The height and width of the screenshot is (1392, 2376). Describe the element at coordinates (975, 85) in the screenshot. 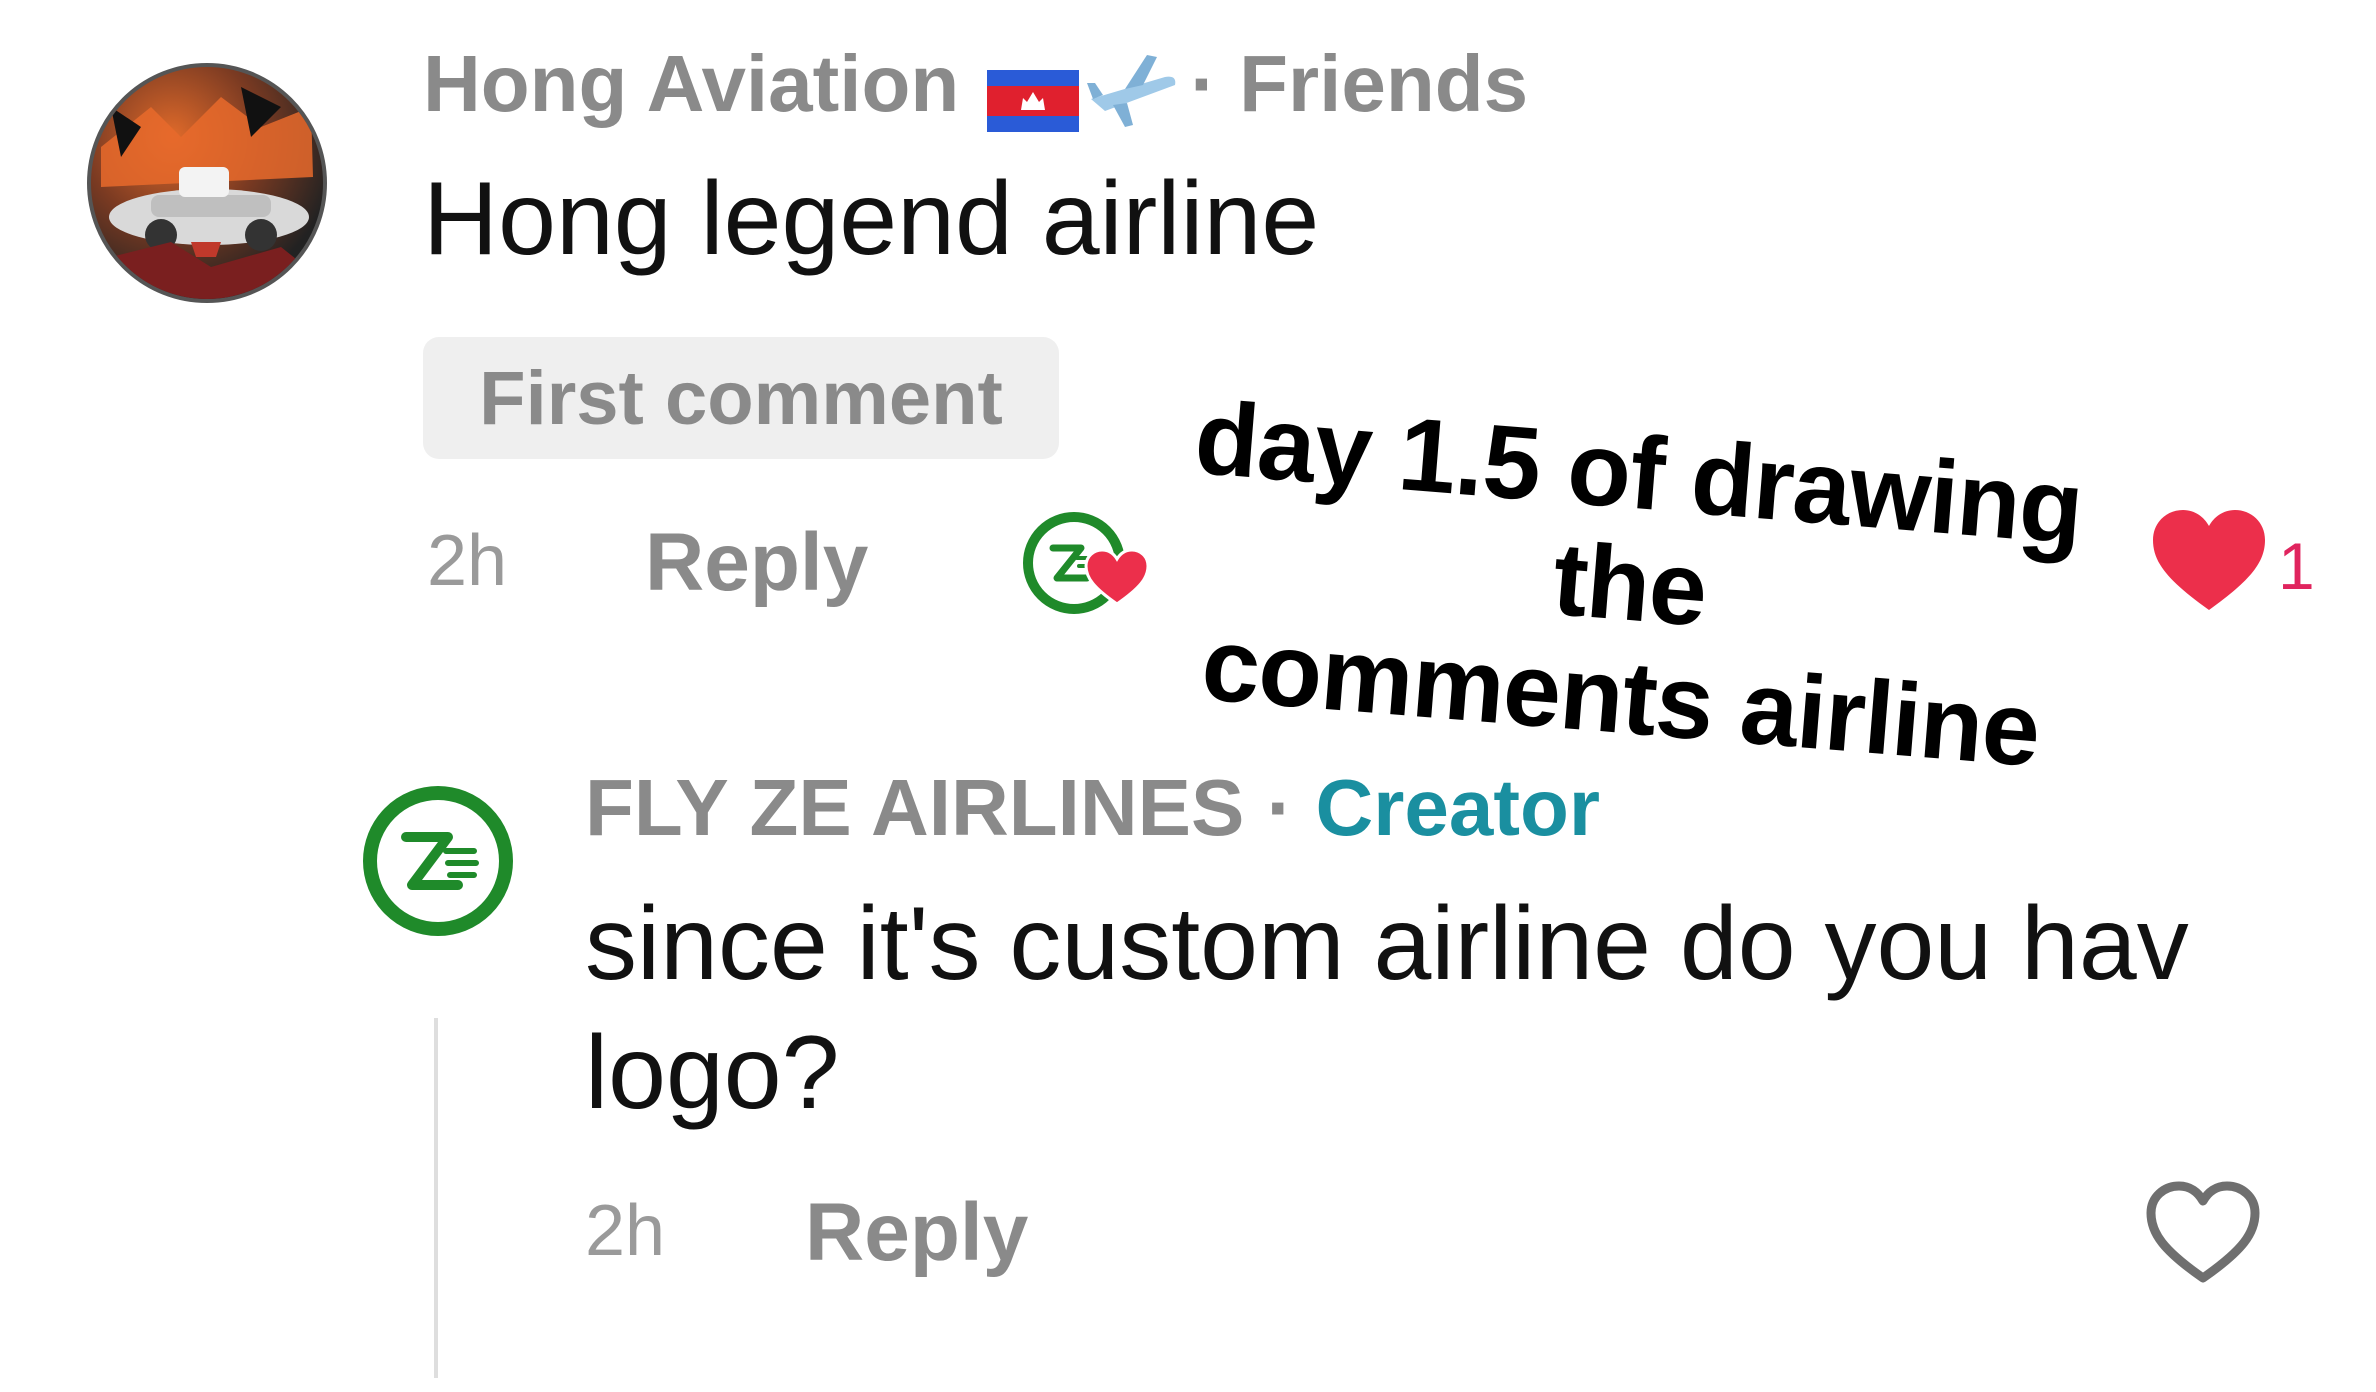

I see `comment-author-line: Hong Aviation · Friends` at that location.